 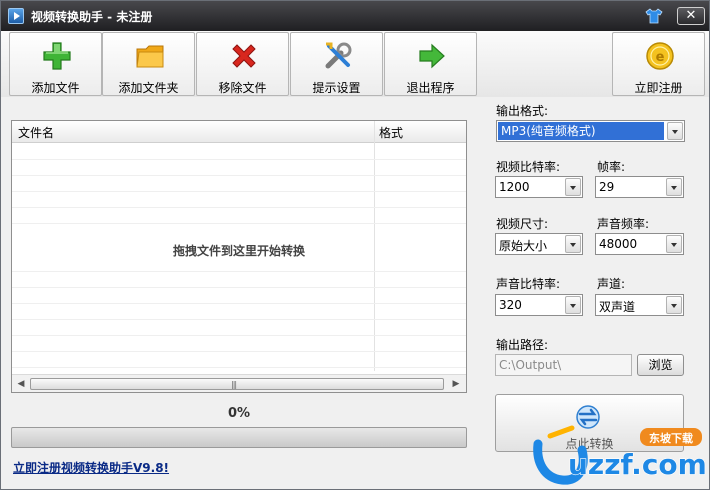 I want to click on folder-icon, so click(x=150, y=56).